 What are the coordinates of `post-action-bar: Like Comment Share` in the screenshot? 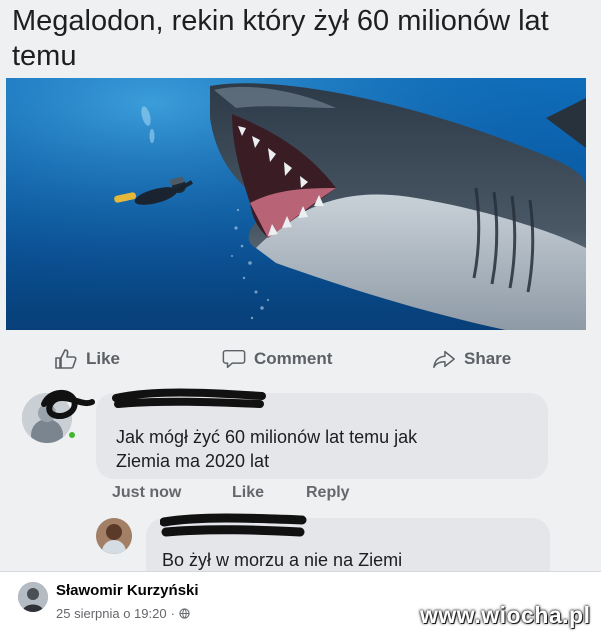 It's located at (300, 359).